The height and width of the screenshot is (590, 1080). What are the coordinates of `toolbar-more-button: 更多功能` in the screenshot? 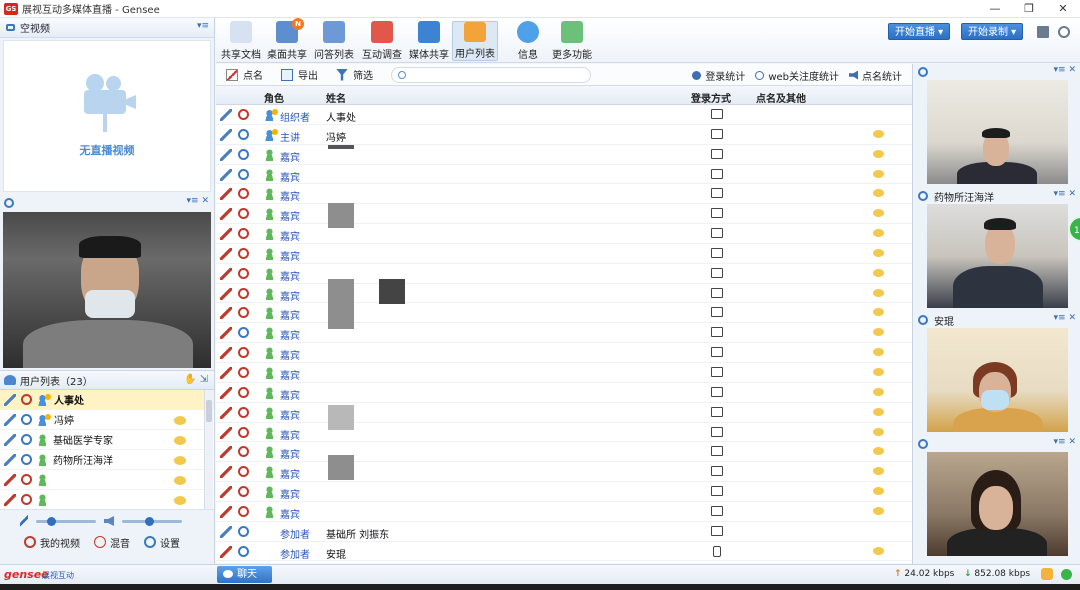 It's located at (572, 41).